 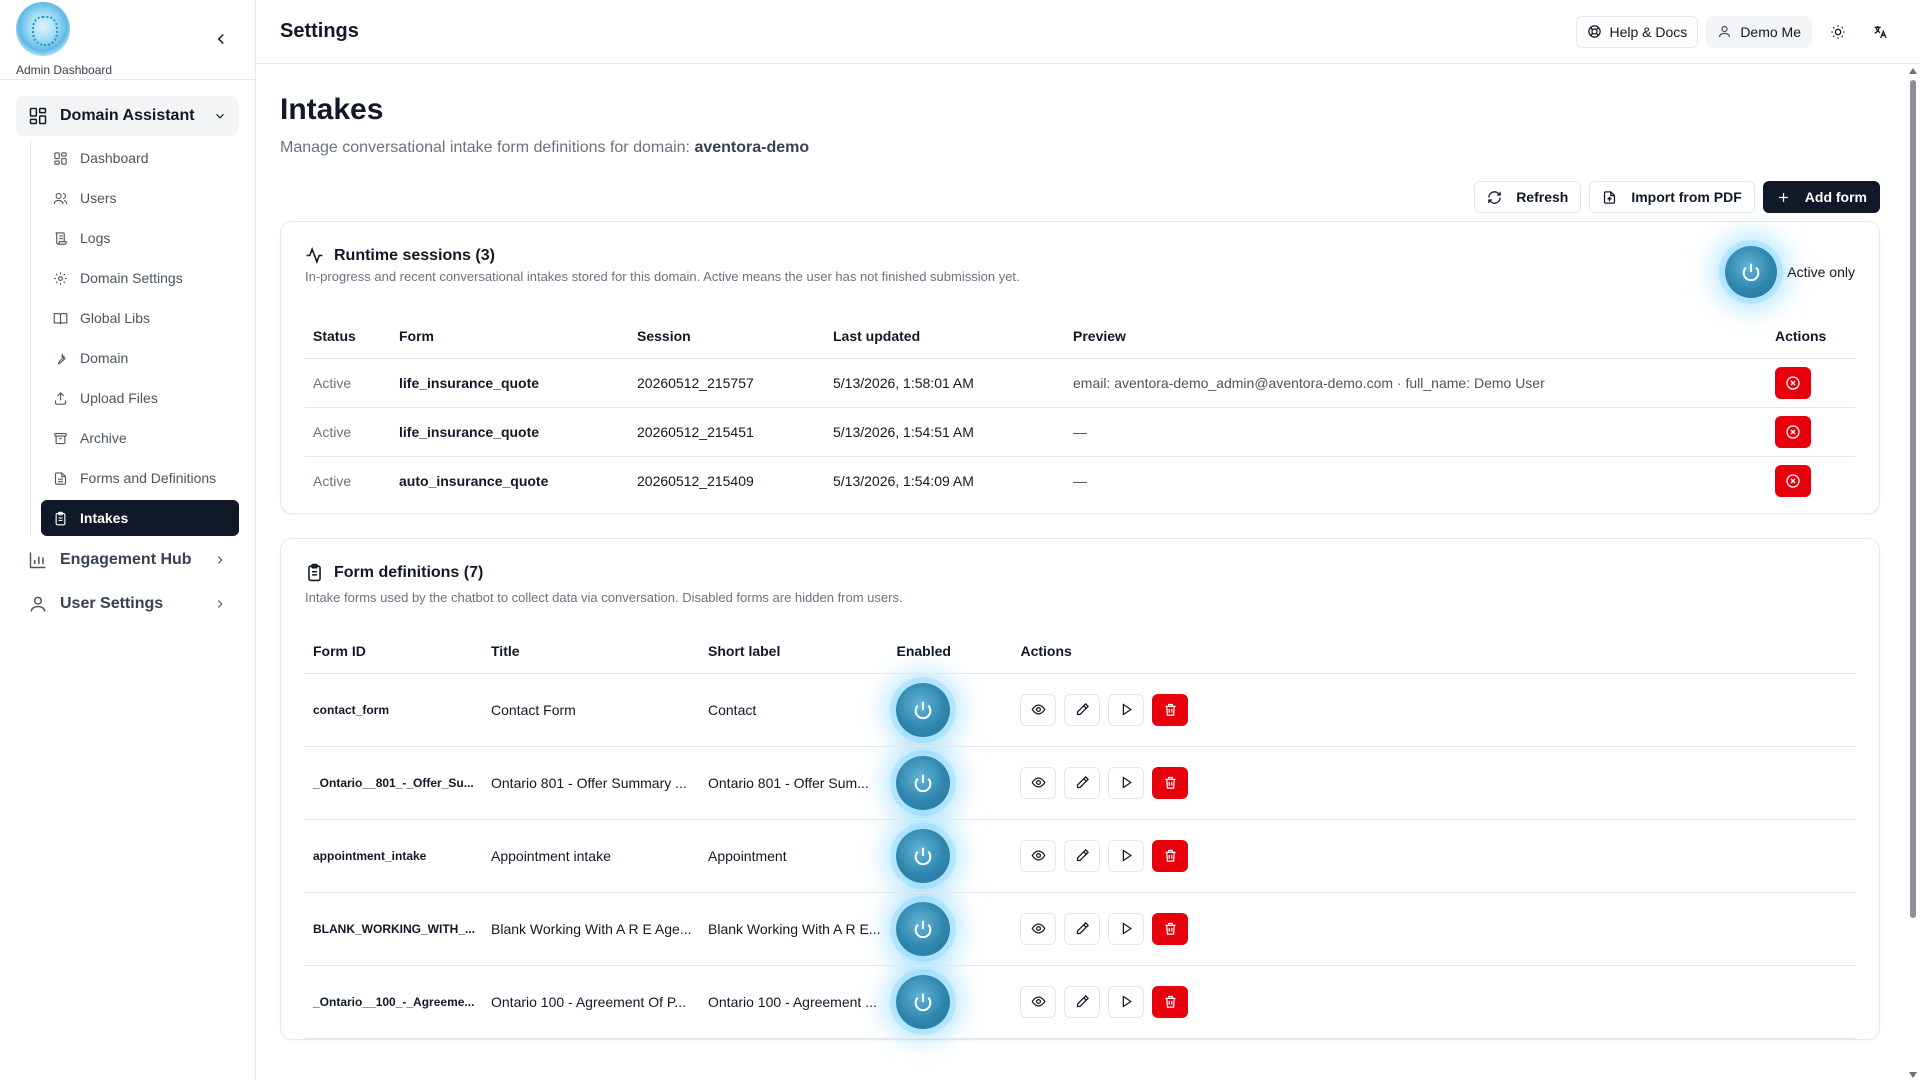 What do you see at coordinates (140, 518) in the screenshot?
I see `sidebar-item-intakes: Intakes` at bounding box center [140, 518].